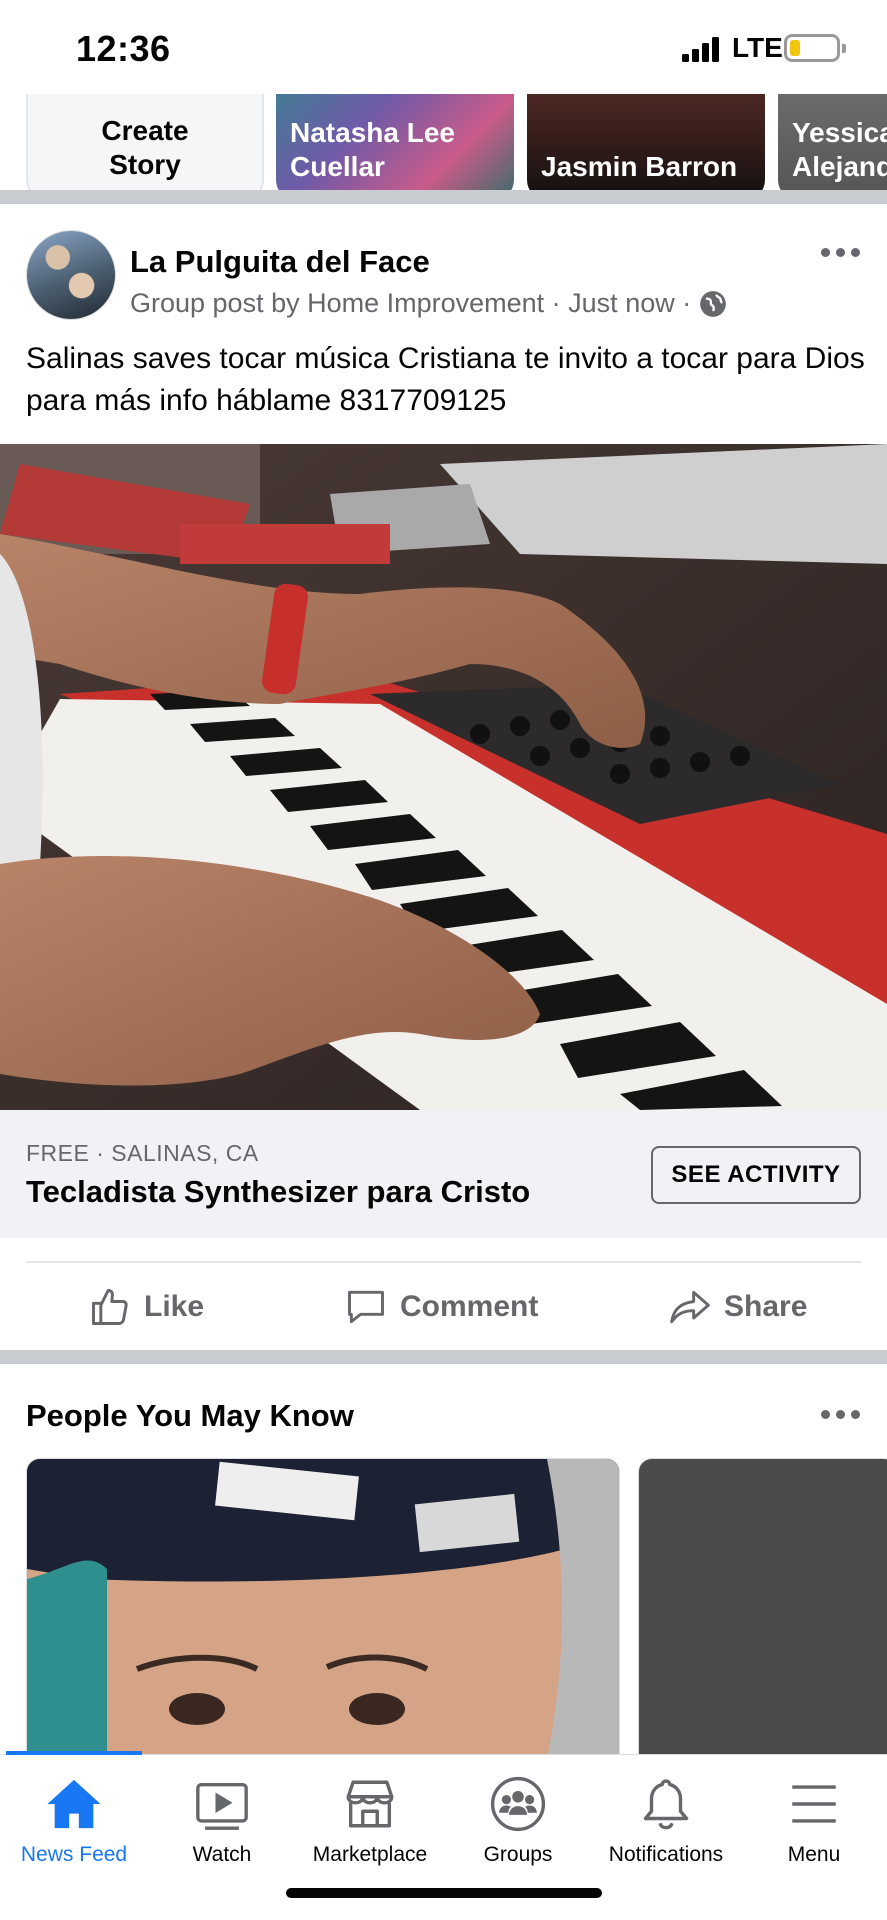 The width and height of the screenshot is (887, 1920). Describe the element at coordinates (74, 1804) in the screenshot. I see `home-icon` at that location.